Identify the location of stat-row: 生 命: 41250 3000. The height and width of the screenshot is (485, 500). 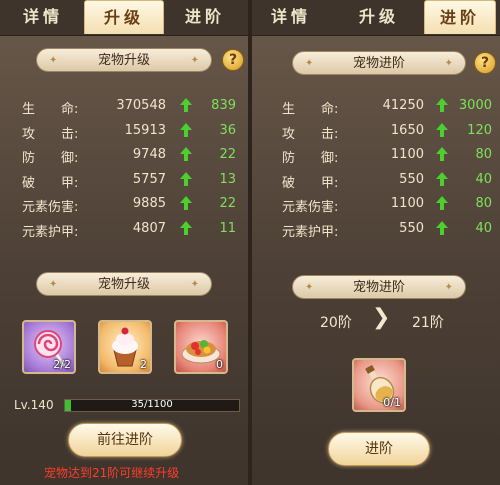
(376, 106).